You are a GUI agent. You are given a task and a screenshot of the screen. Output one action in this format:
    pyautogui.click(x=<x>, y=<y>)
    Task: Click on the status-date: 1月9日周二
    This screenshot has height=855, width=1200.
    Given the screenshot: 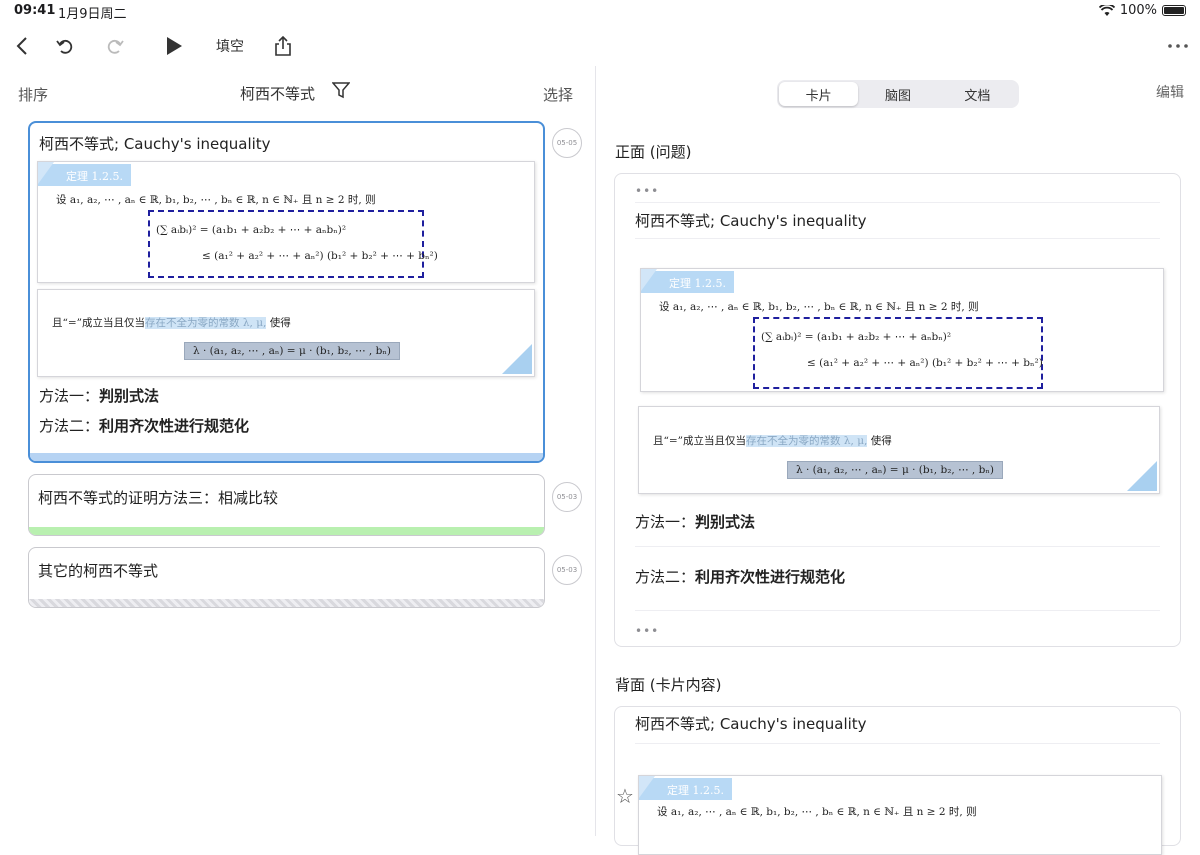 What is the action you would take?
    pyautogui.click(x=92, y=14)
    